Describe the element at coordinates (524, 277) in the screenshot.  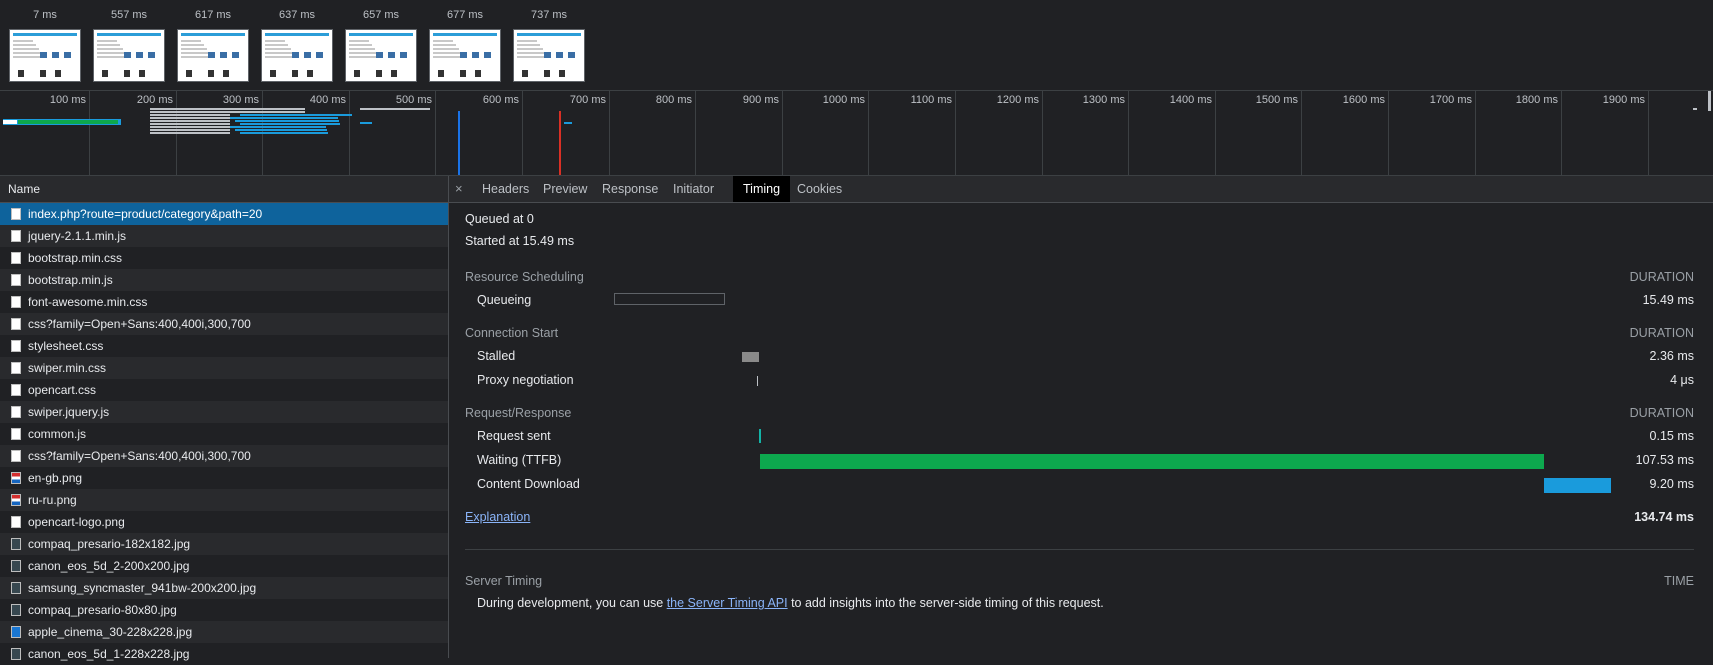
I see `resource-scheduling-heading: Resource Scheduling` at that location.